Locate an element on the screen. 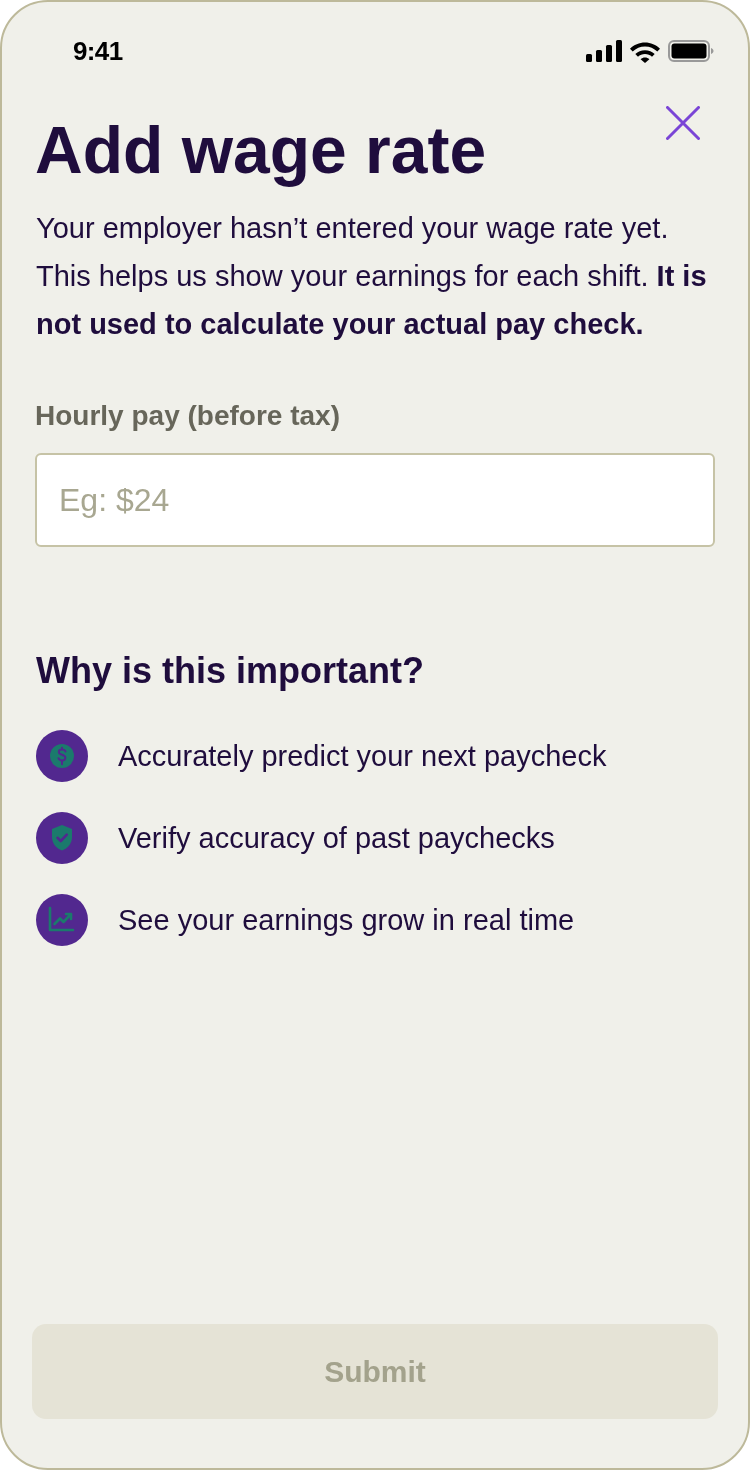 The height and width of the screenshot is (1470, 750). close-button is located at coordinates (683, 123).